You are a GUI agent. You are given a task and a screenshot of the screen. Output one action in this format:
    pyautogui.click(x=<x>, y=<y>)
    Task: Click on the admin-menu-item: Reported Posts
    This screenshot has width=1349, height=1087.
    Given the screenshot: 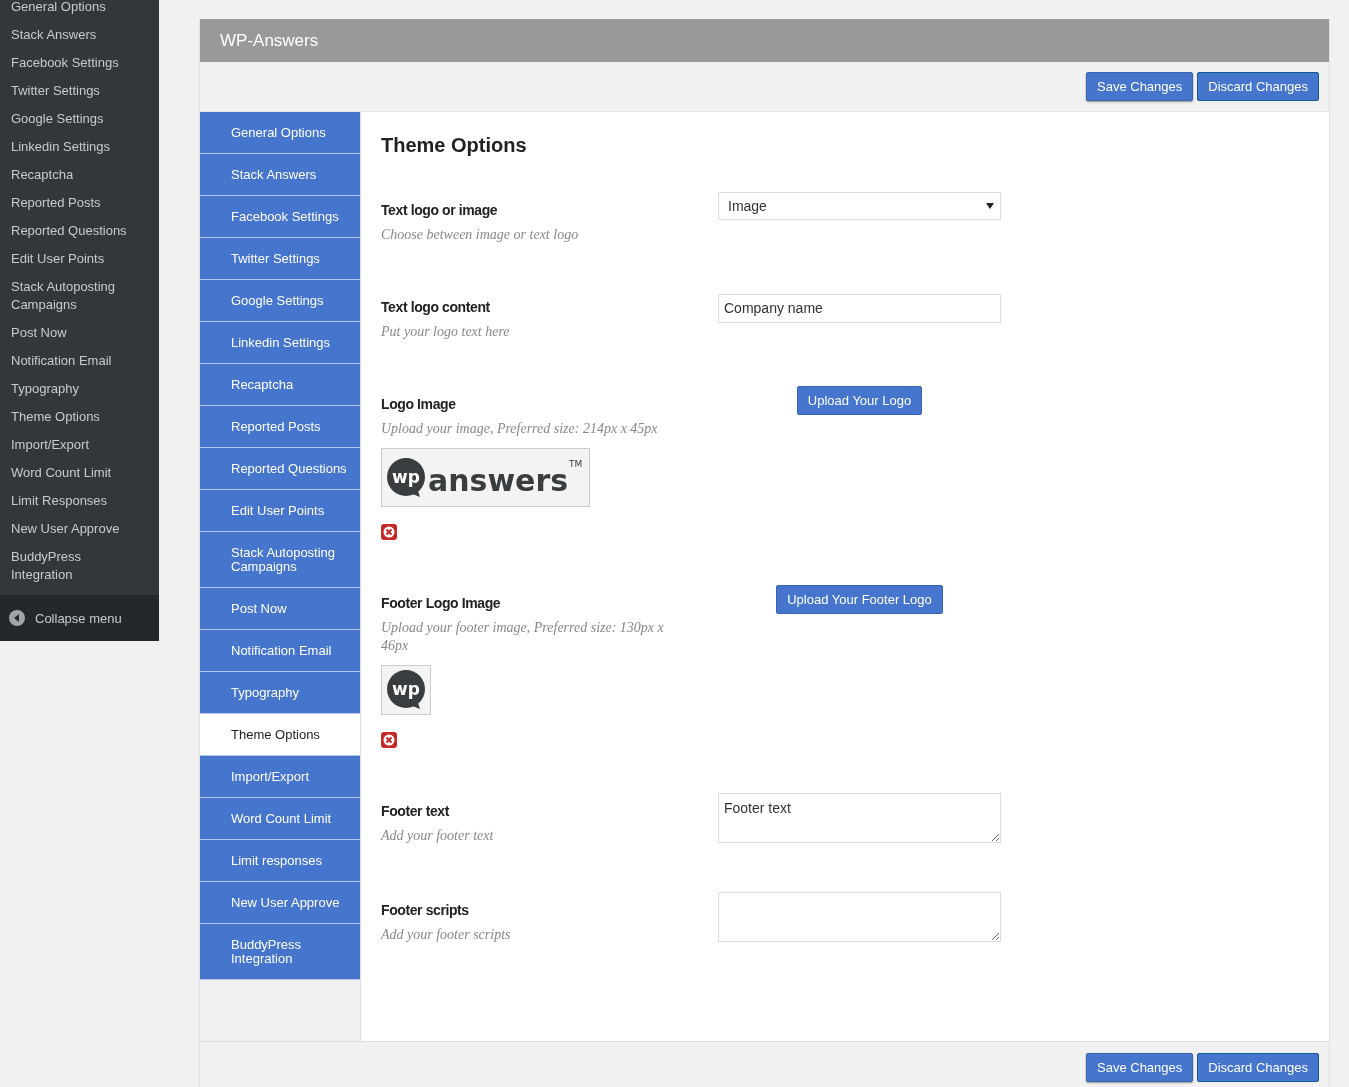 What is the action you would take?
    pyautogui.click(x=79, y=203)
    